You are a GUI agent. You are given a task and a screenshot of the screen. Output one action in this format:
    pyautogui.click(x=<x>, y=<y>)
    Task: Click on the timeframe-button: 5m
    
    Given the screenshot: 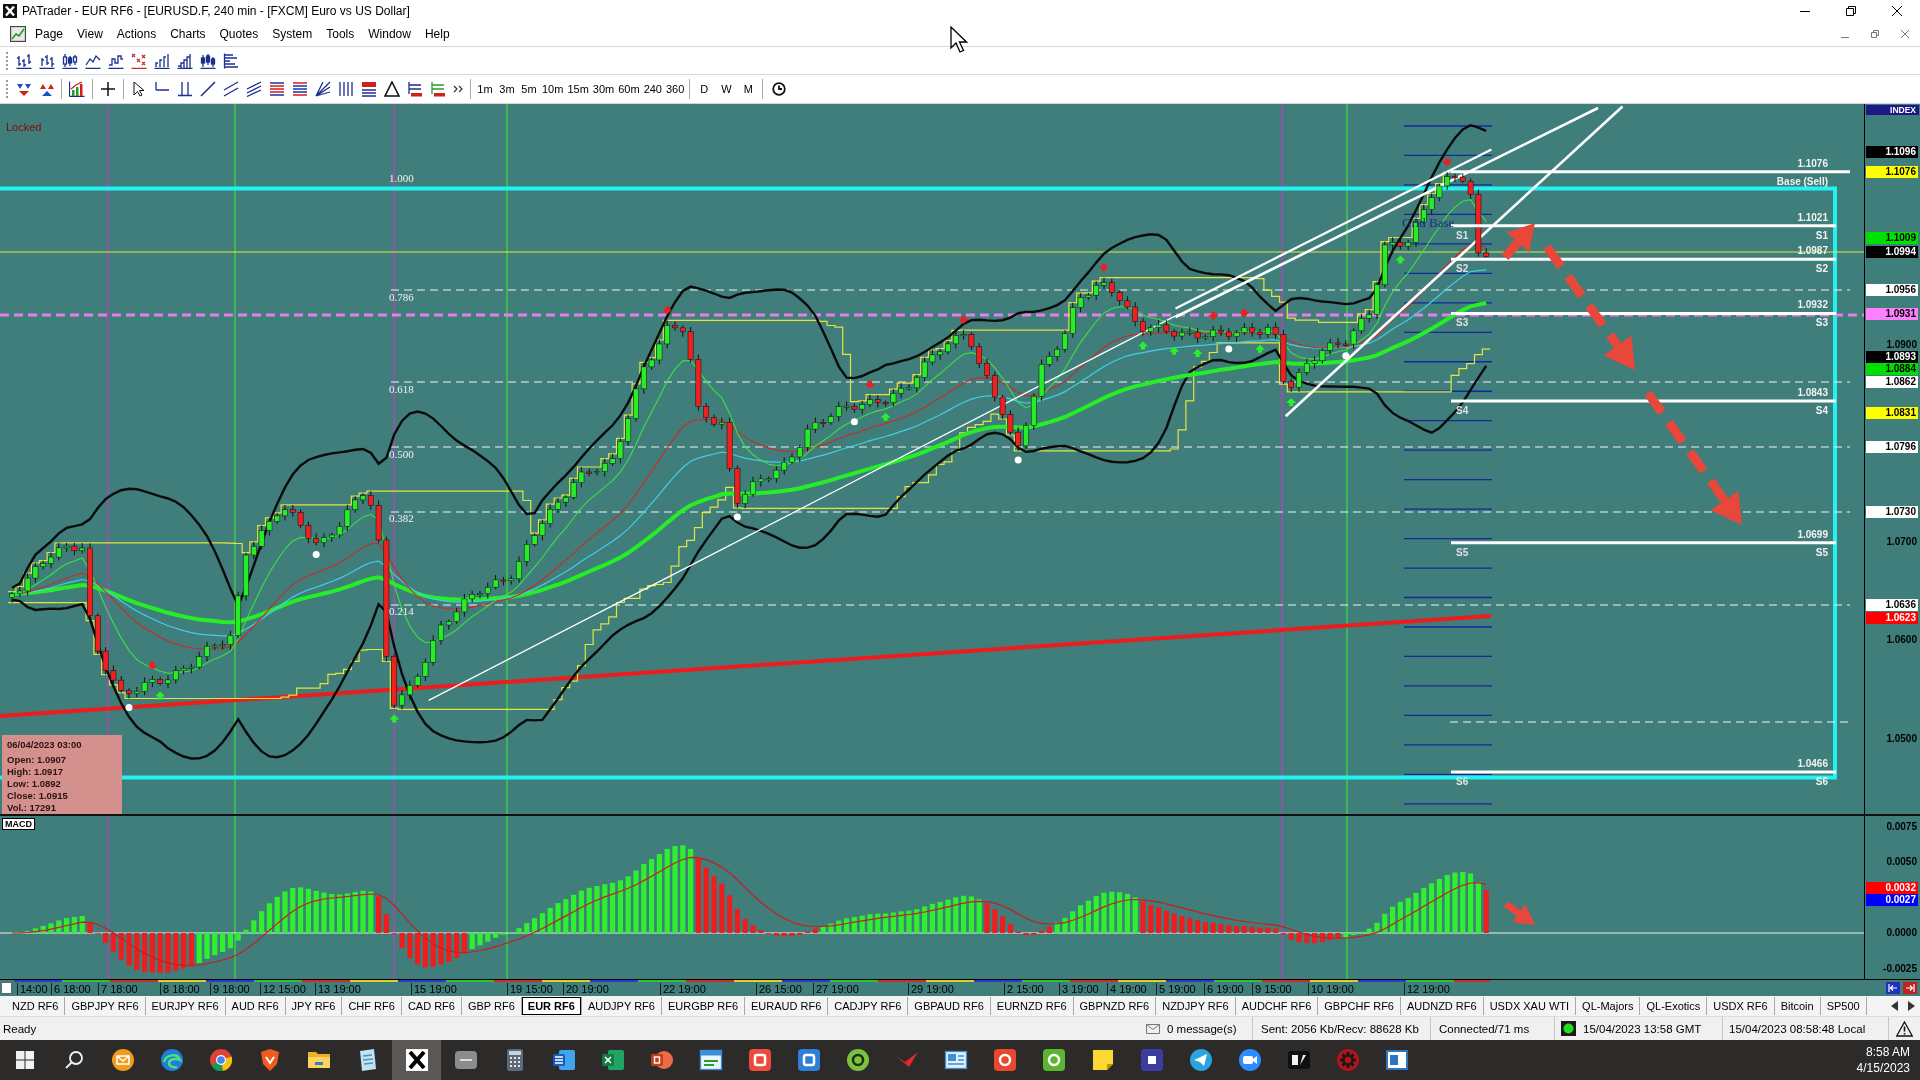 What is the action you would take?
    pyautogui.click(x=529, y=89)
    